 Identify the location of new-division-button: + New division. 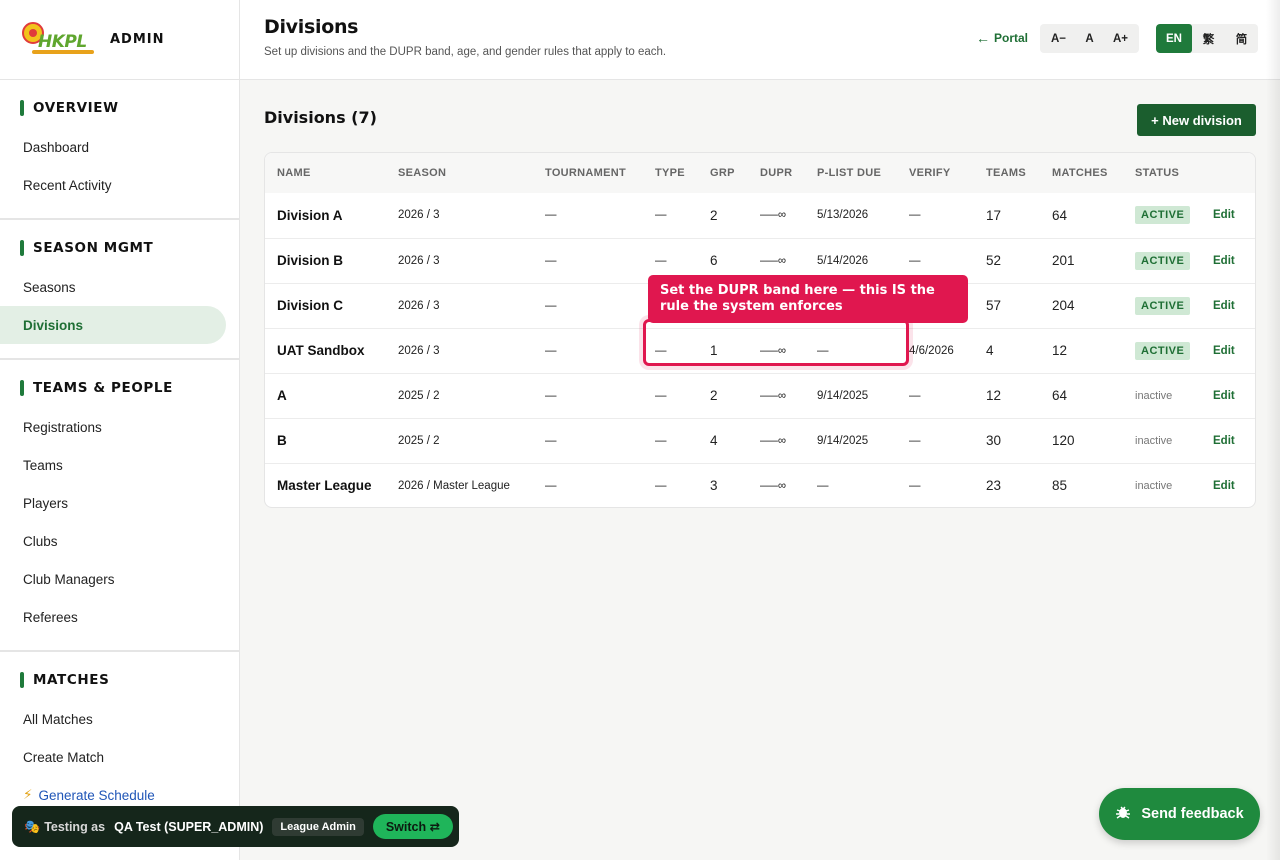
(1196, 120).